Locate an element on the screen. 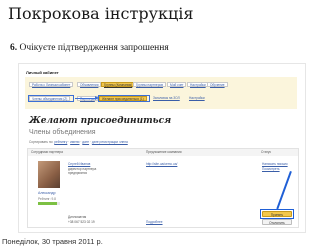  menu-item-settings: Настройки is located at coordinates (198, 84).